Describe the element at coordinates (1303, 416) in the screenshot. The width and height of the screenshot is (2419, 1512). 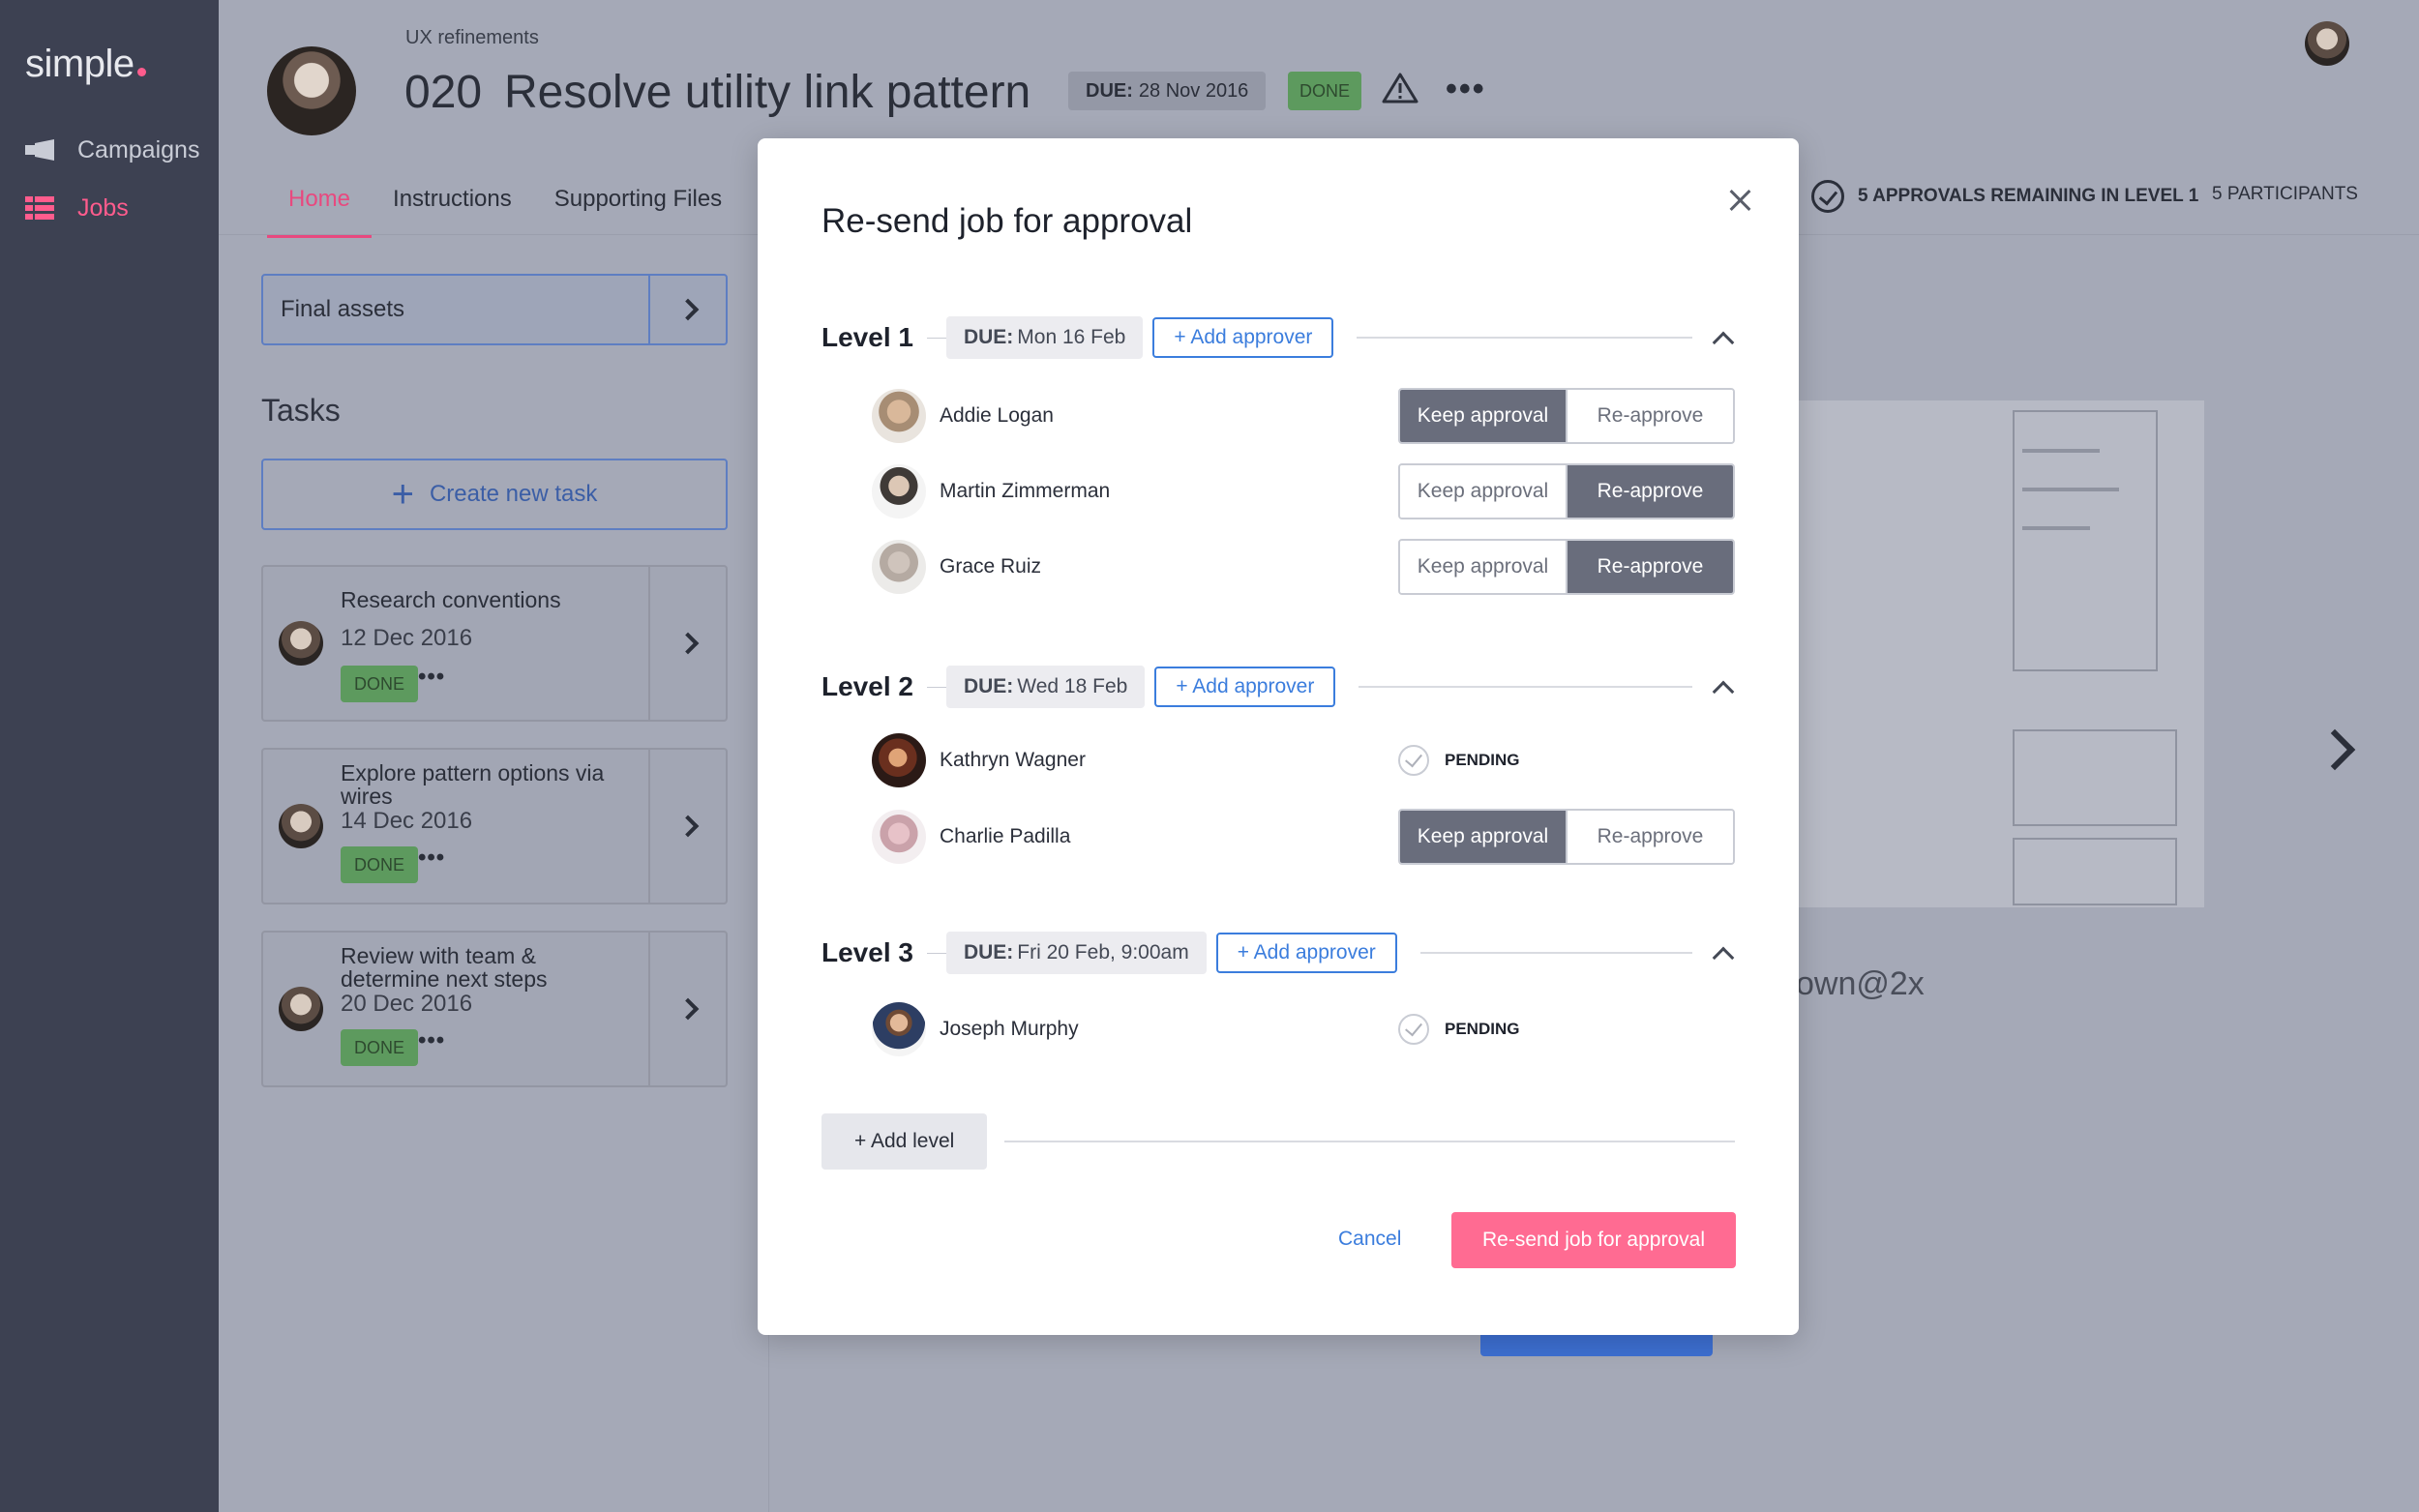
I see `approver-row: Addie Logan Keep approval Re-approve` at that location.